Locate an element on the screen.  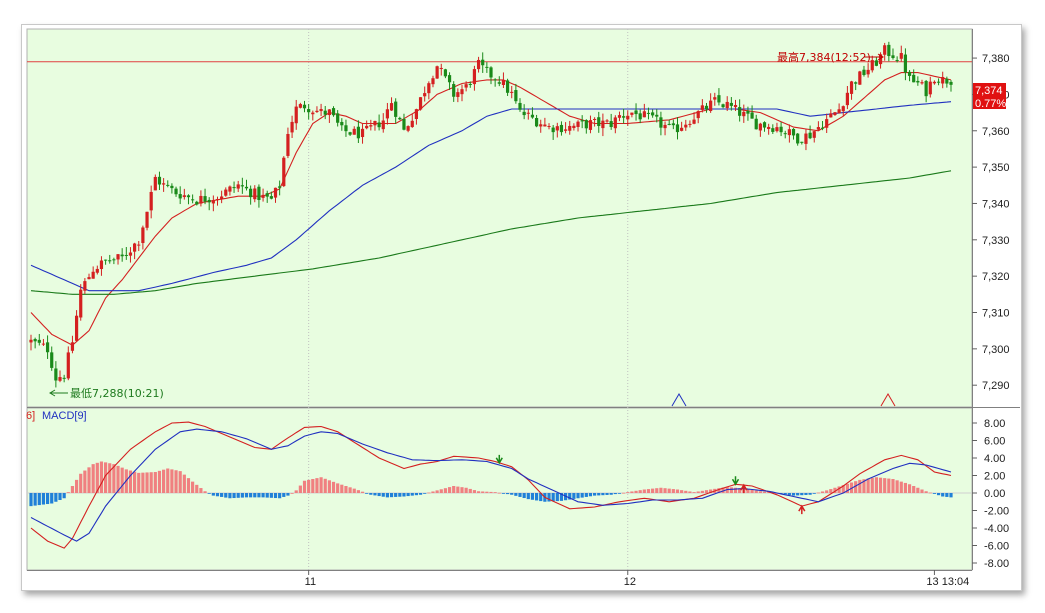
price-y-tick-label: 7,380 is located at coordinates (996, 59).